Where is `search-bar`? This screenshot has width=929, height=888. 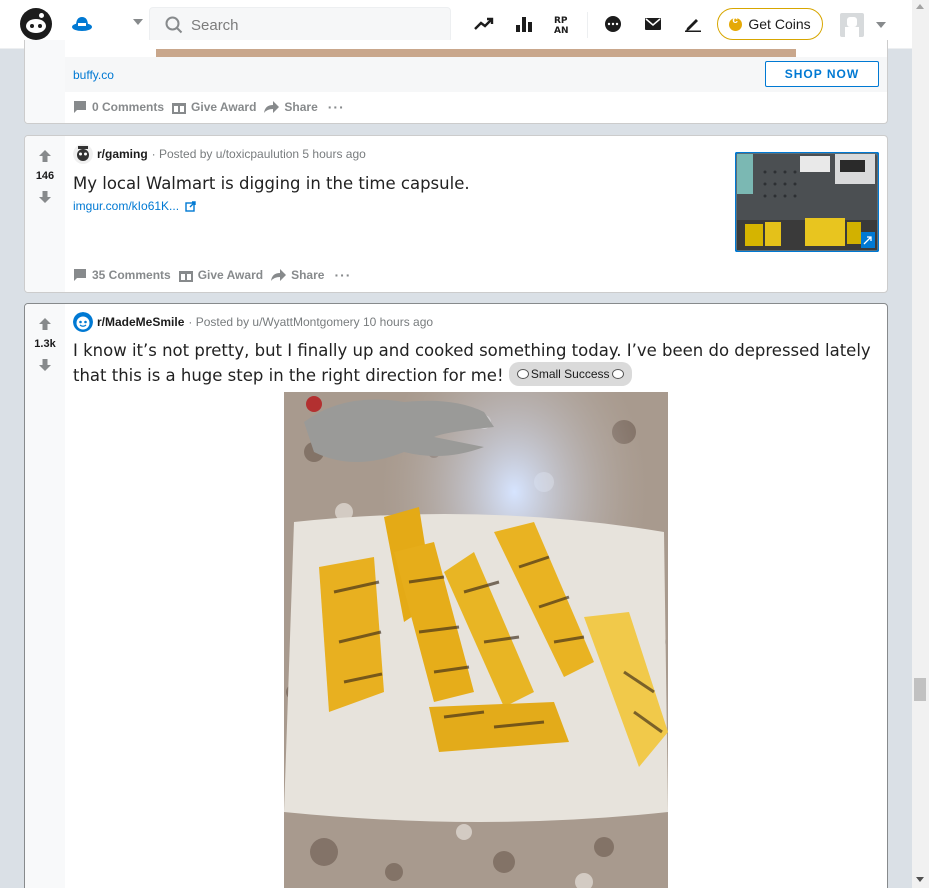
search-bar is located at coordinates (300, 25).